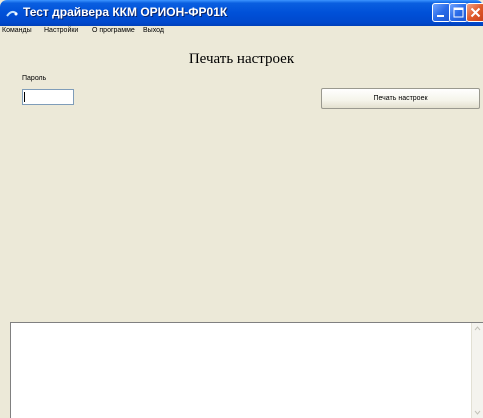 This screenshot has width=483, height=418. I want to click on scroll-up-arrow-icon, so click(477, 329).